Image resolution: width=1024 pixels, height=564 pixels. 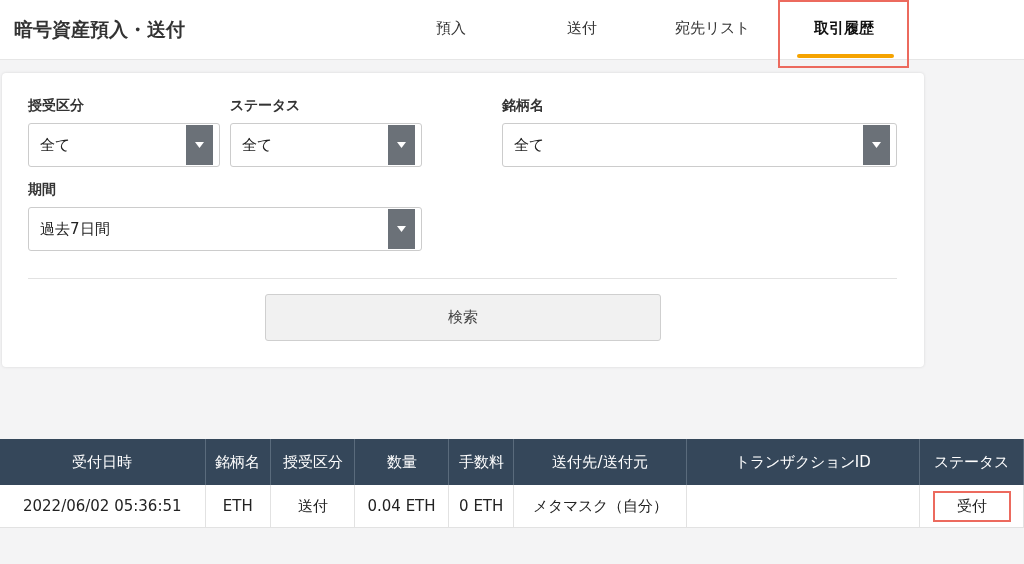 I want to click on search-button: 検索, so click(x=462, y=317).